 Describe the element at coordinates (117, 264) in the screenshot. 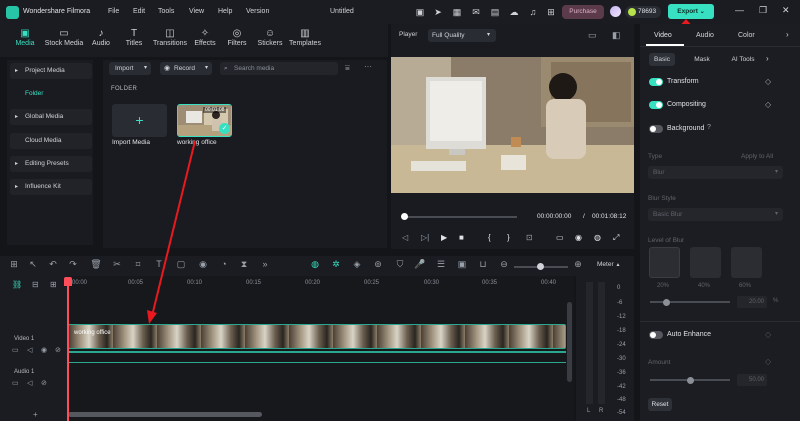

I see `split-icon: ✂` at that location.